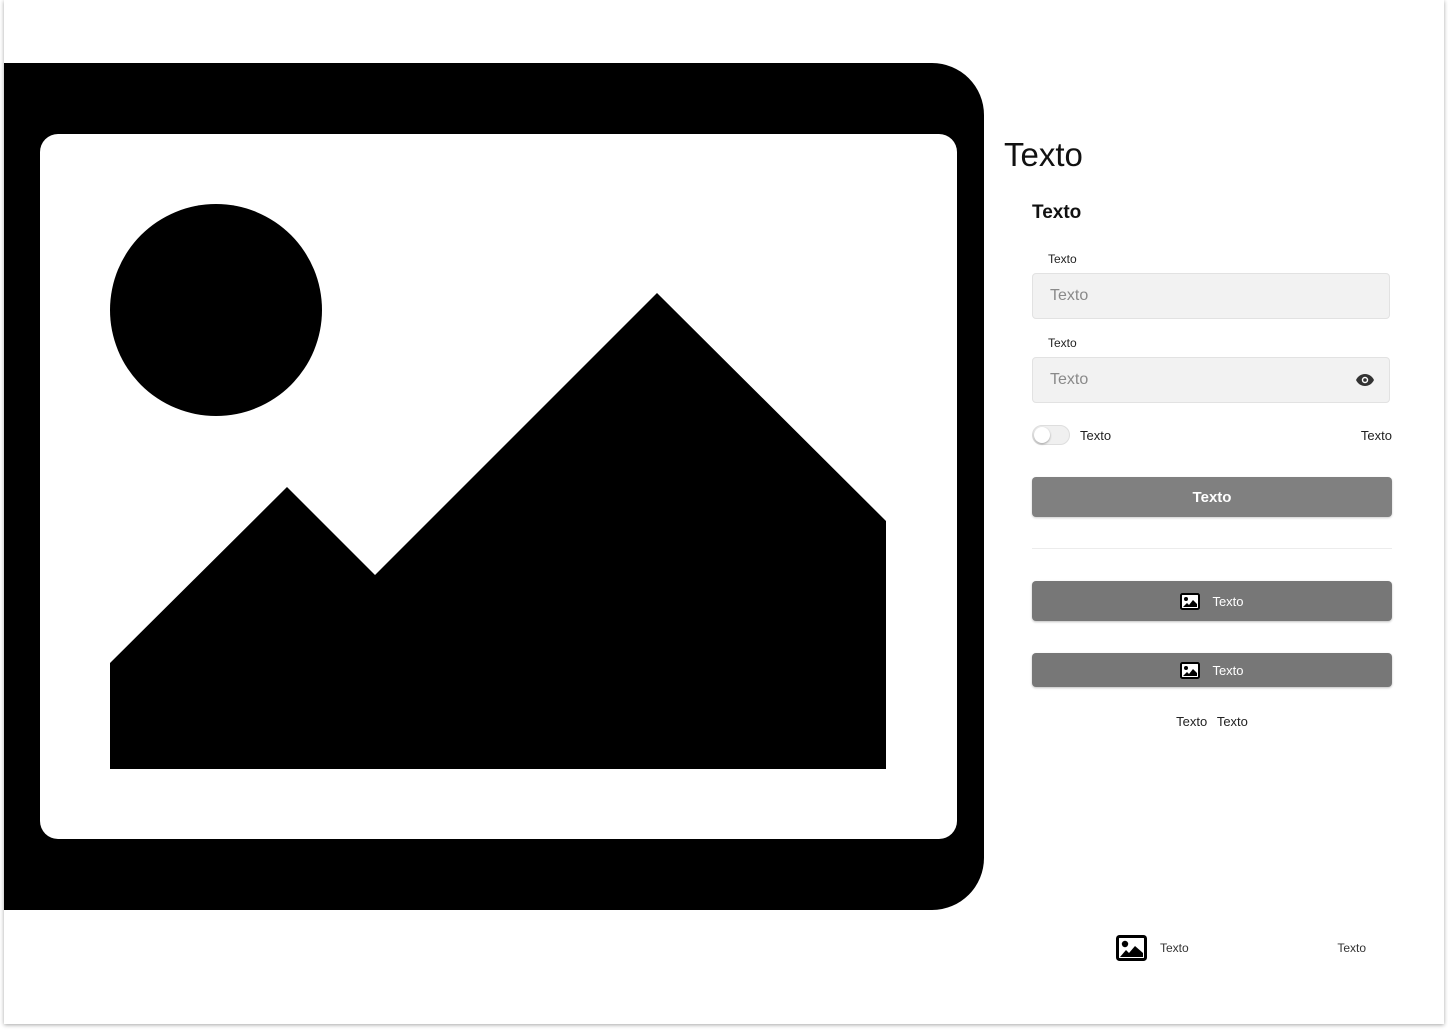 Image resolution: width=1448 pixels, height=1032 pixels. I want to click on divider, so click(1212, 548).